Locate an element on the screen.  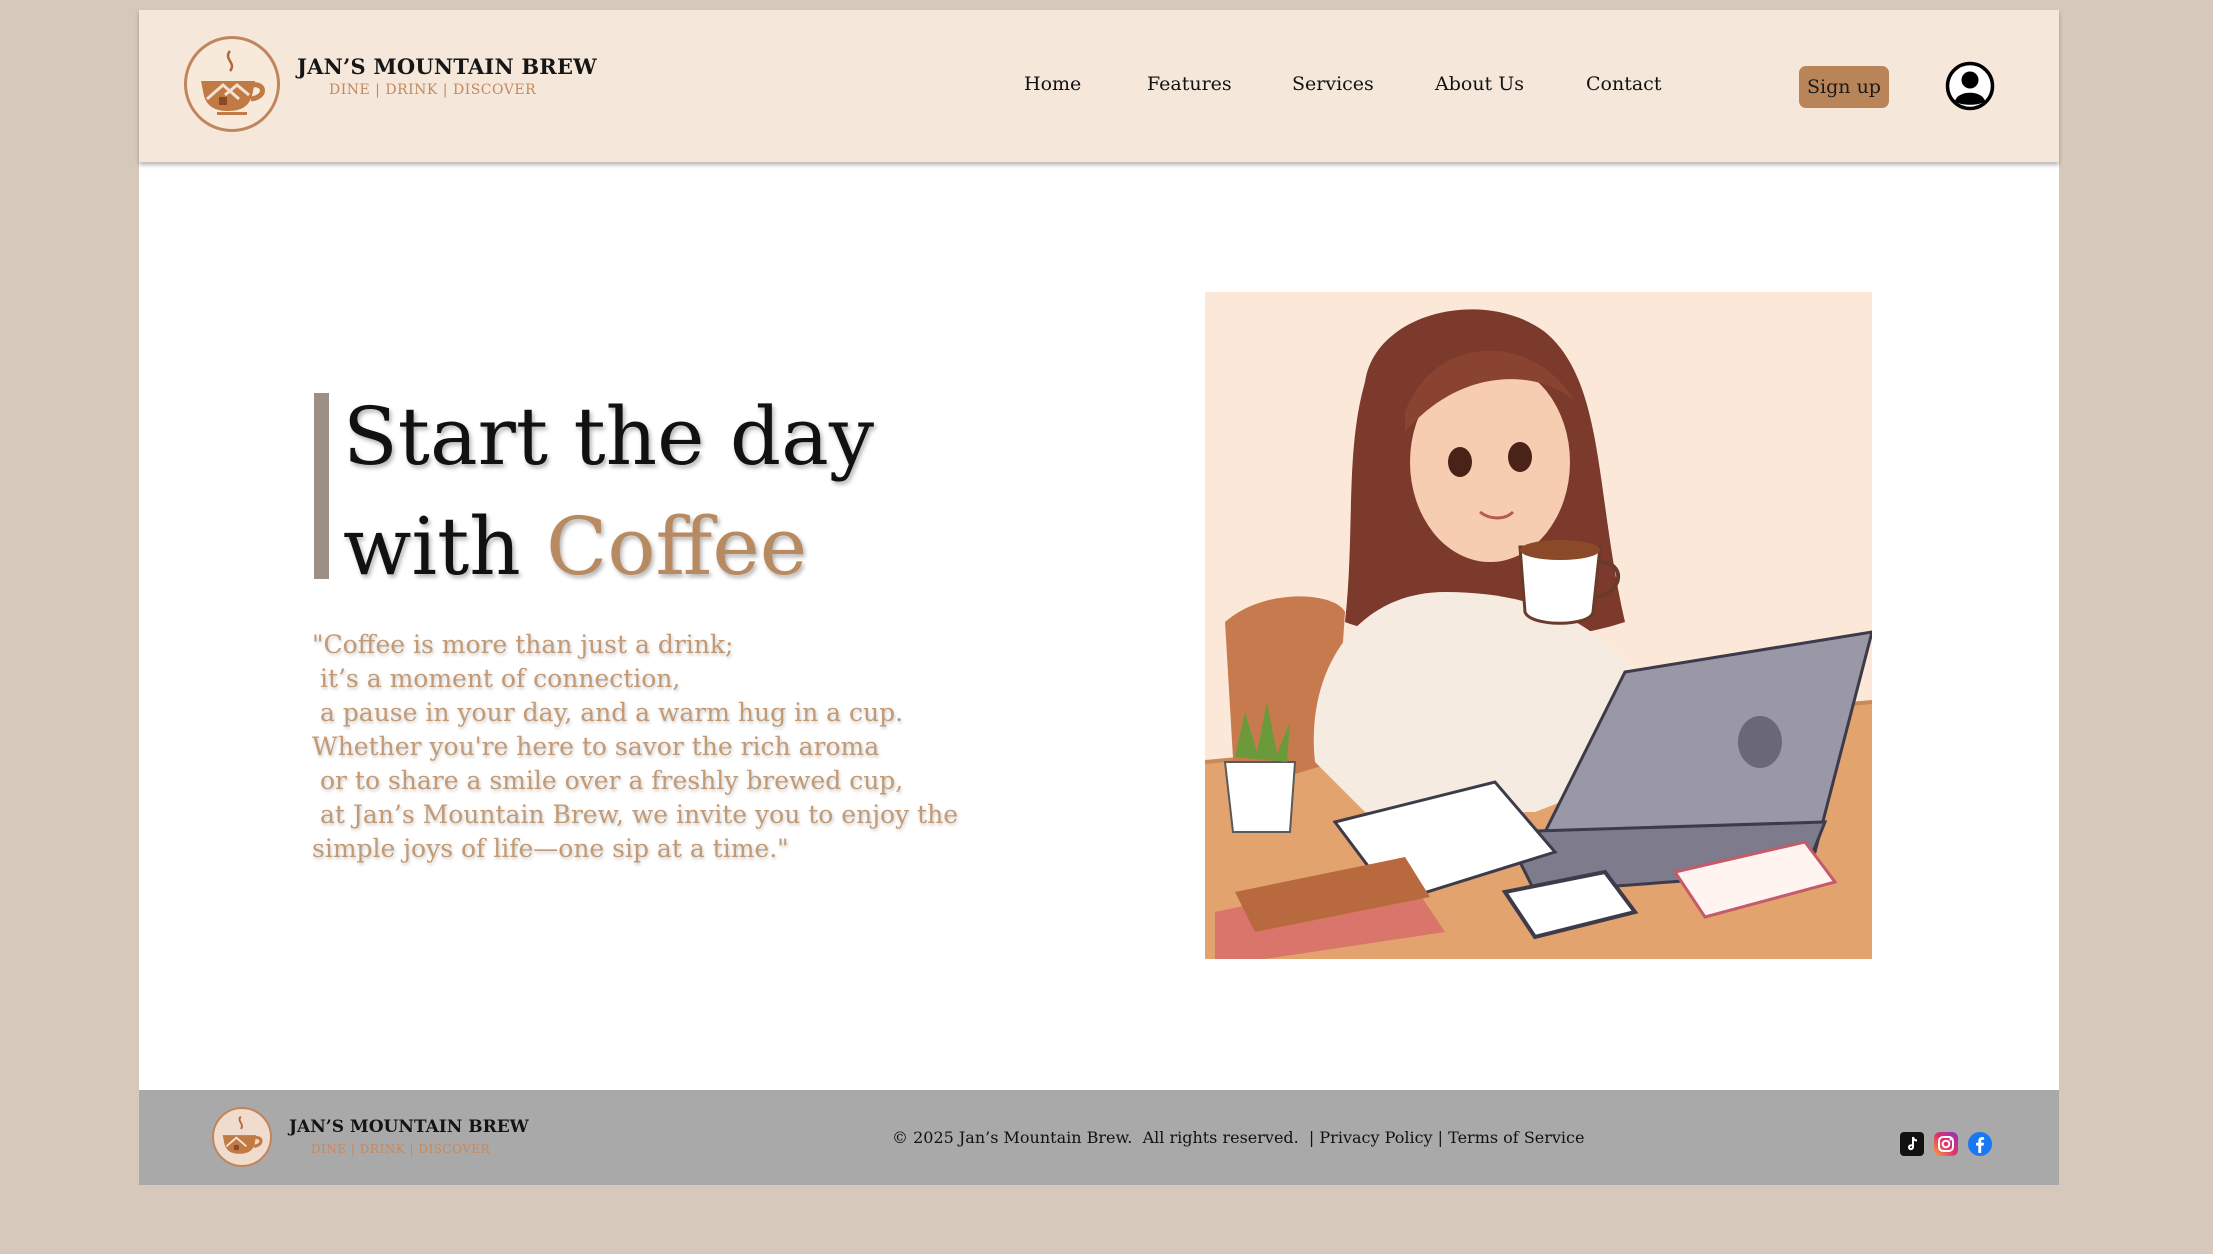
facebook-icon is located at coordinates (1980, 1144).